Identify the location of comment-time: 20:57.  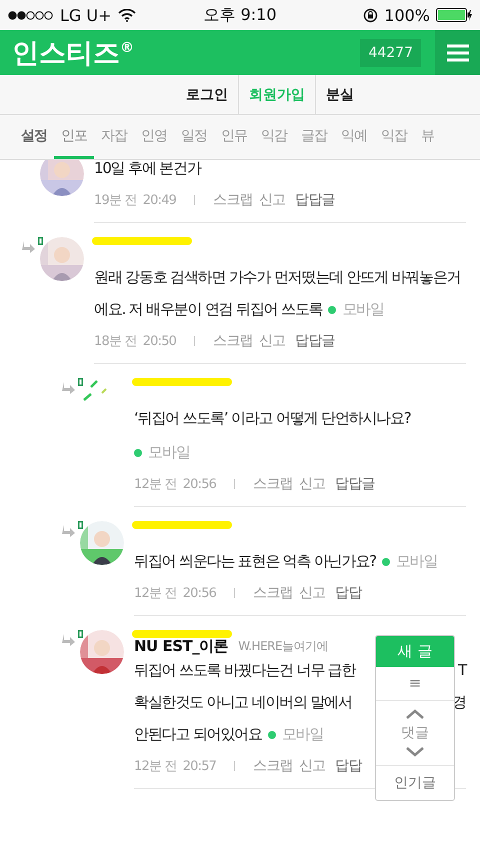
(199, 766).